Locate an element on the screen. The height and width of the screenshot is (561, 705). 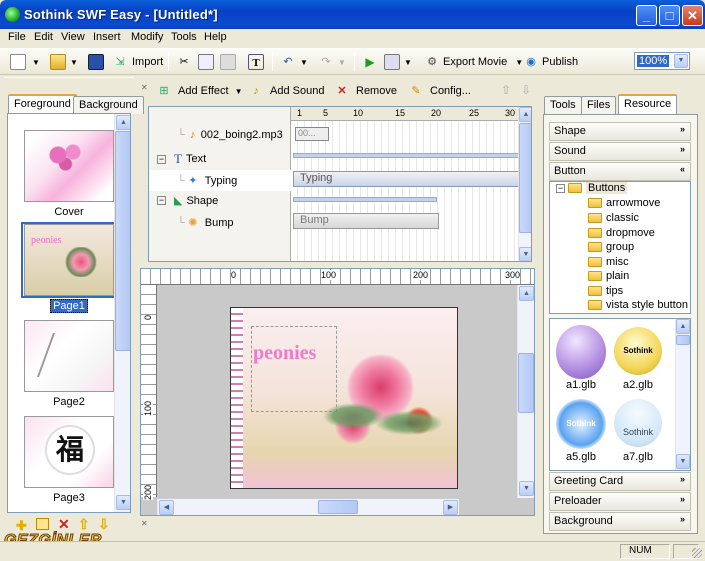
remove-button: ✕ Remove is located at coordinates (365, 91).